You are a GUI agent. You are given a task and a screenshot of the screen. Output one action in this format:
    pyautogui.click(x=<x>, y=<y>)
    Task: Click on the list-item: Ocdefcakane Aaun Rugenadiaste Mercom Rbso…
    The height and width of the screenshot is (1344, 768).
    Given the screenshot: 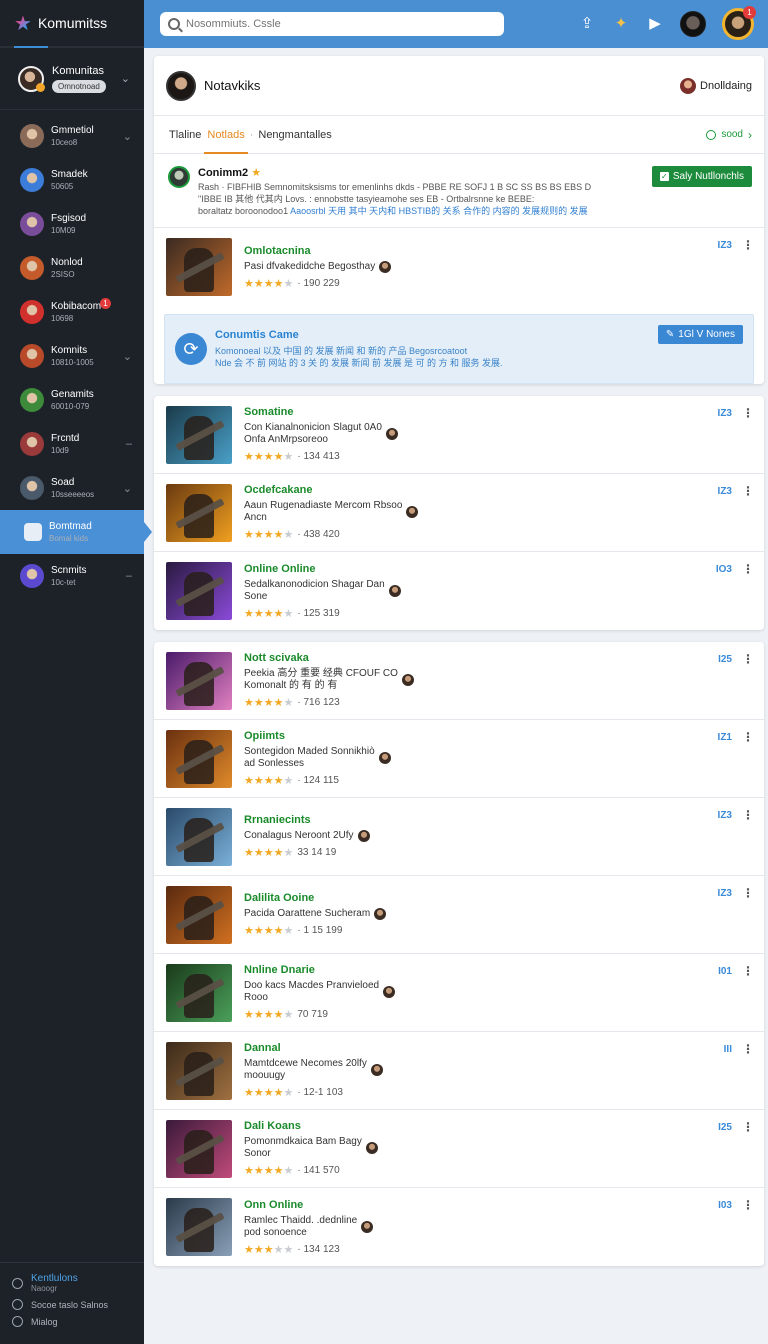 What is the action you would take?
    pyautogui.click(x=459, y=513)
    